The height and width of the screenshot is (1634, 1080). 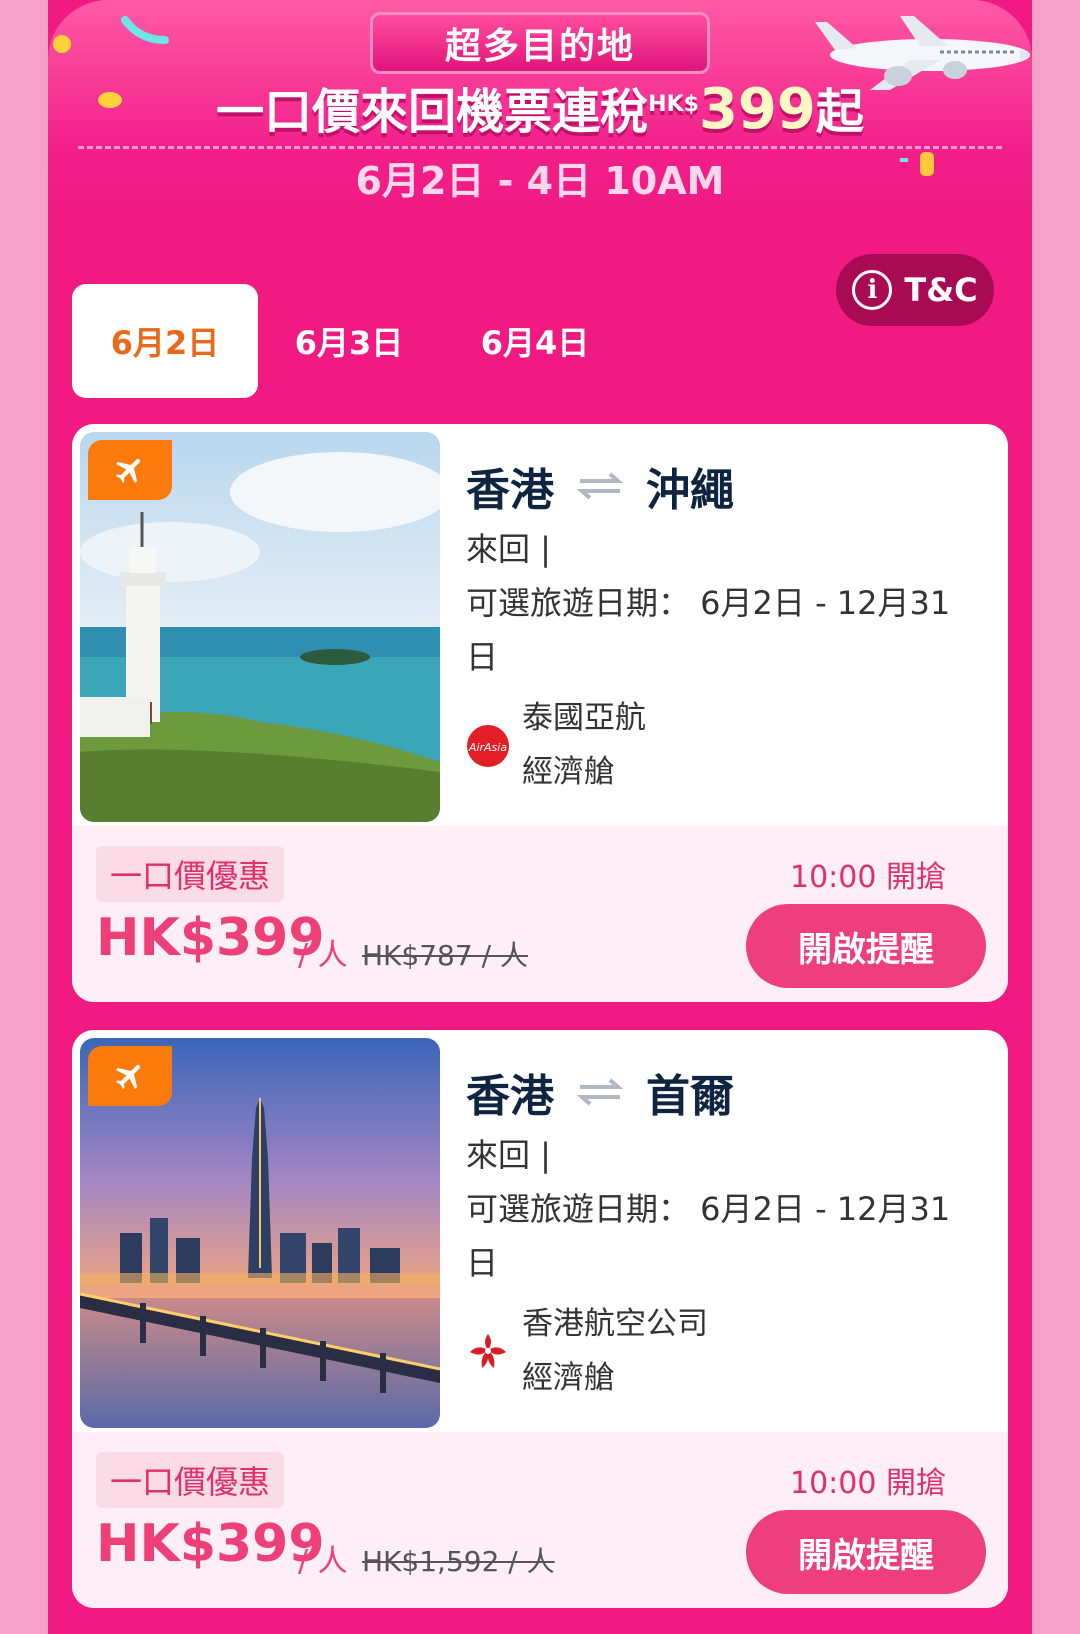 I want to click on tc-button: i T&C, so click(x=915, y=290).